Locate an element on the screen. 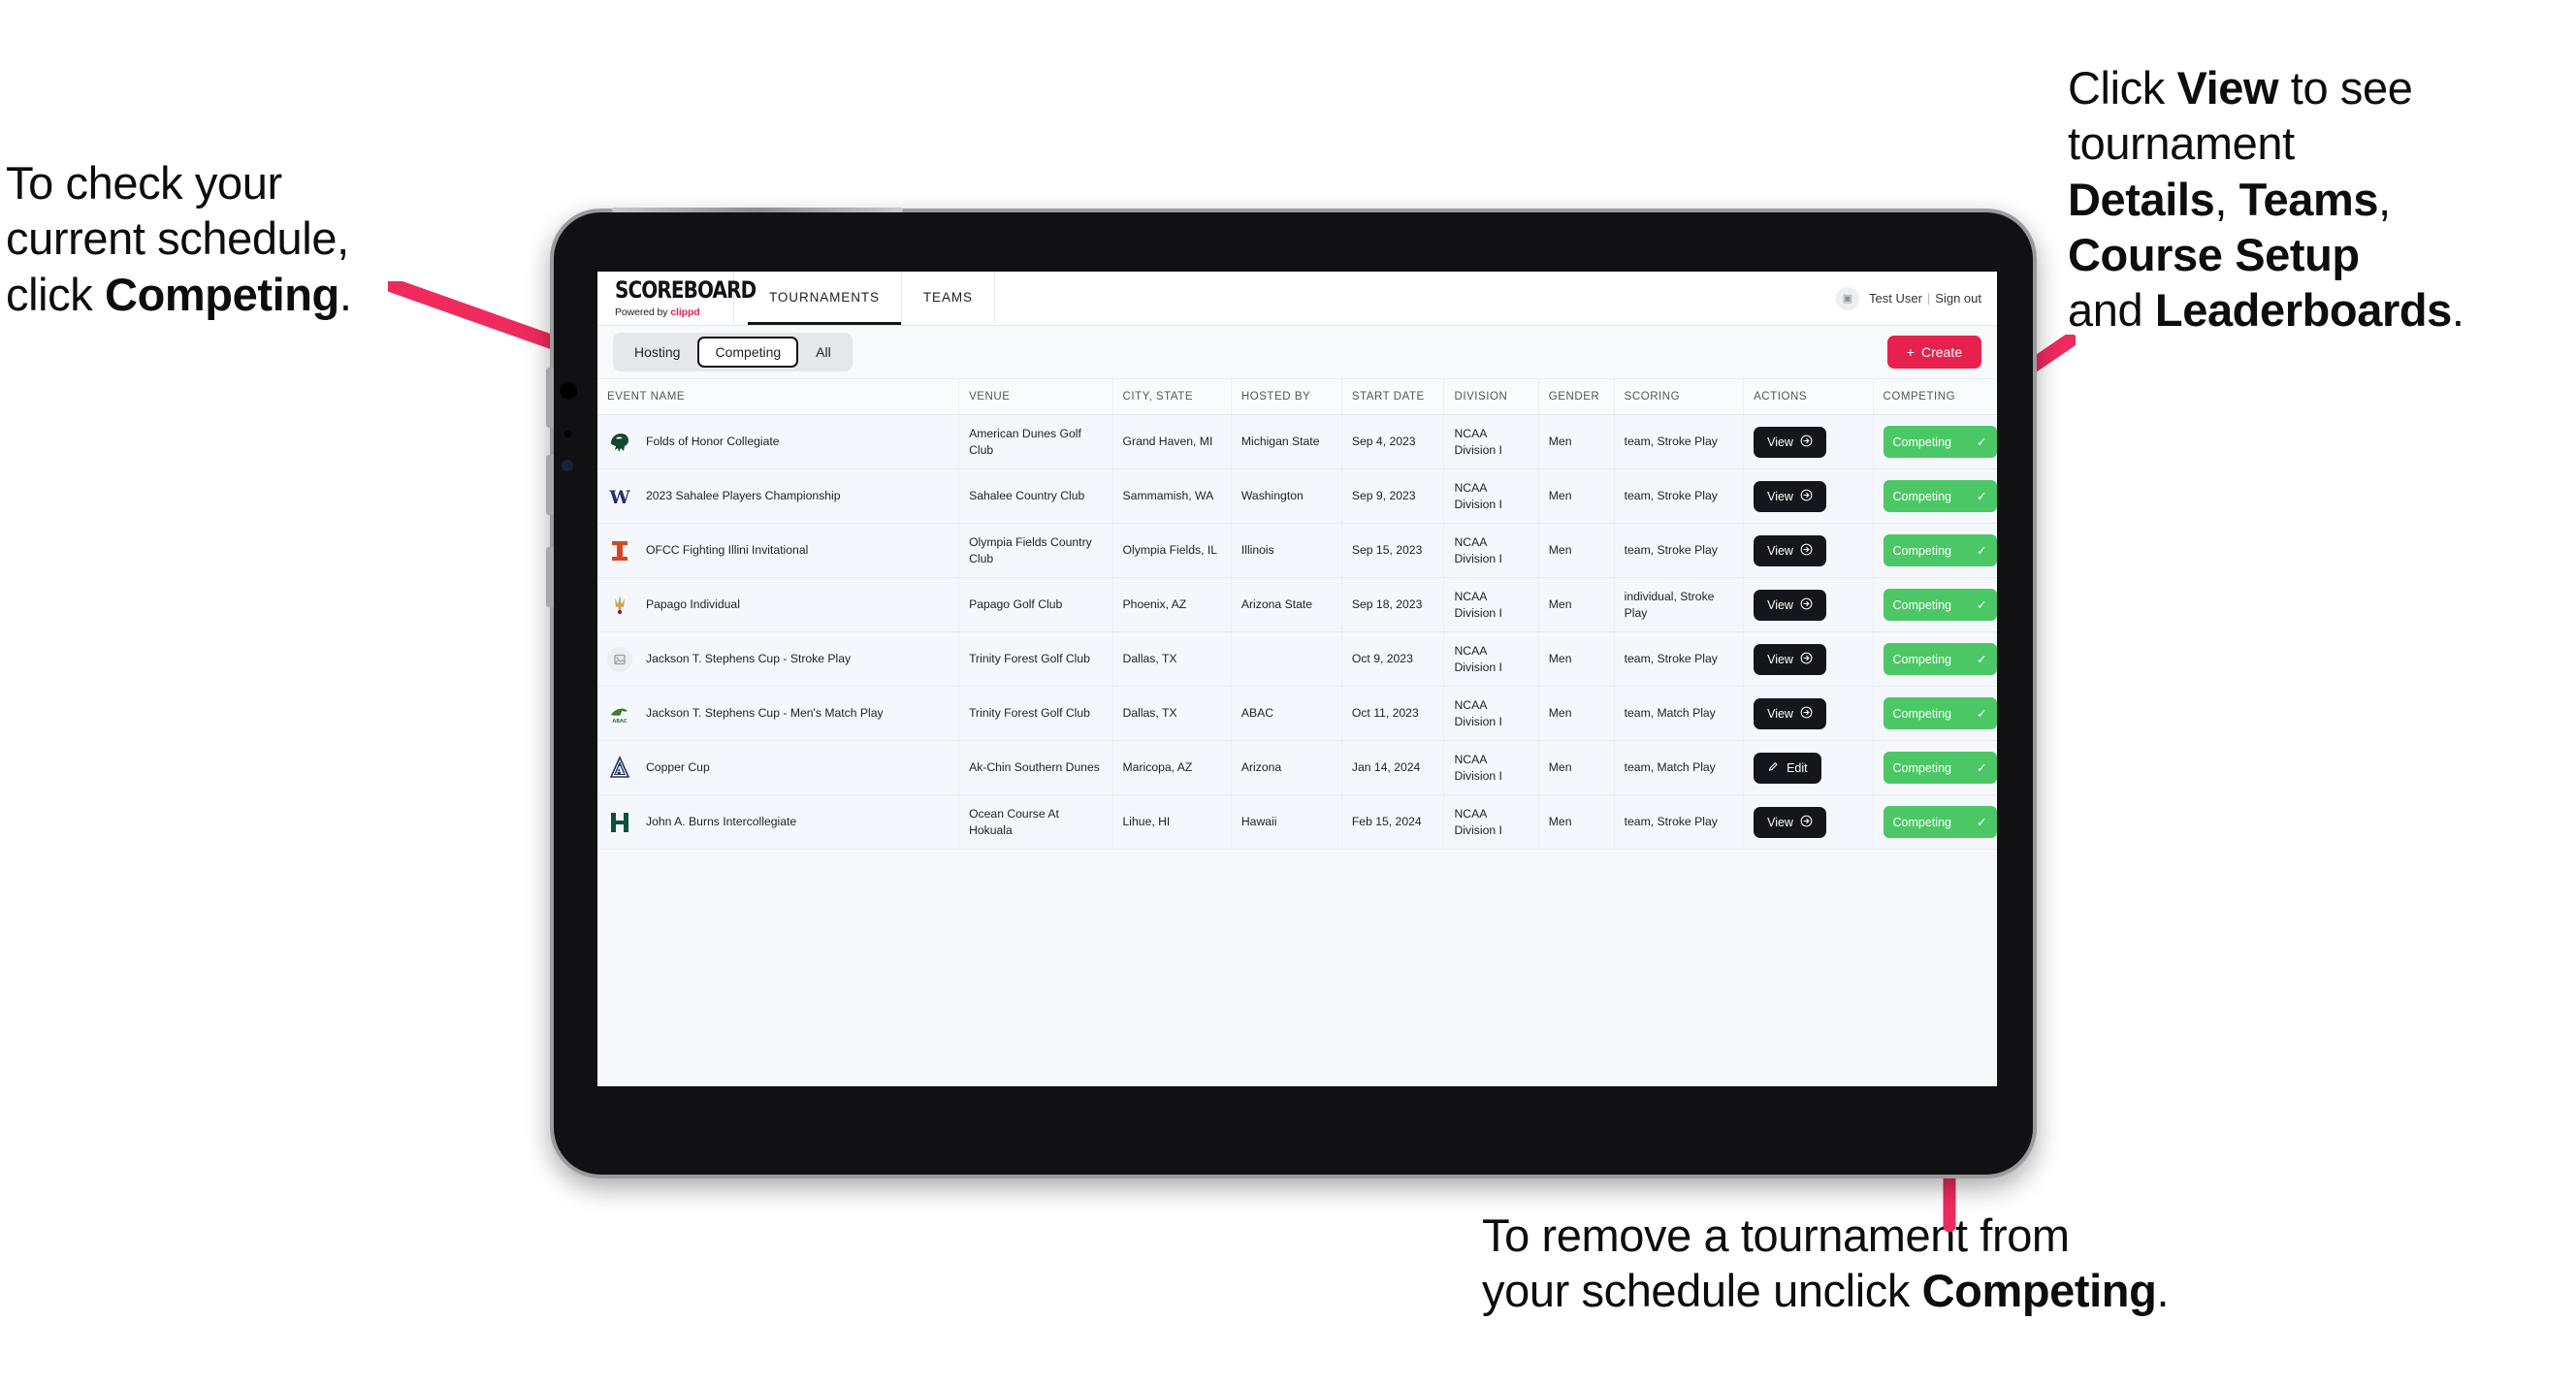 This screenshot has width=2576, height=1386. annotation-right-l4-bold: Course Setup is located at coordinates (2214, 254).